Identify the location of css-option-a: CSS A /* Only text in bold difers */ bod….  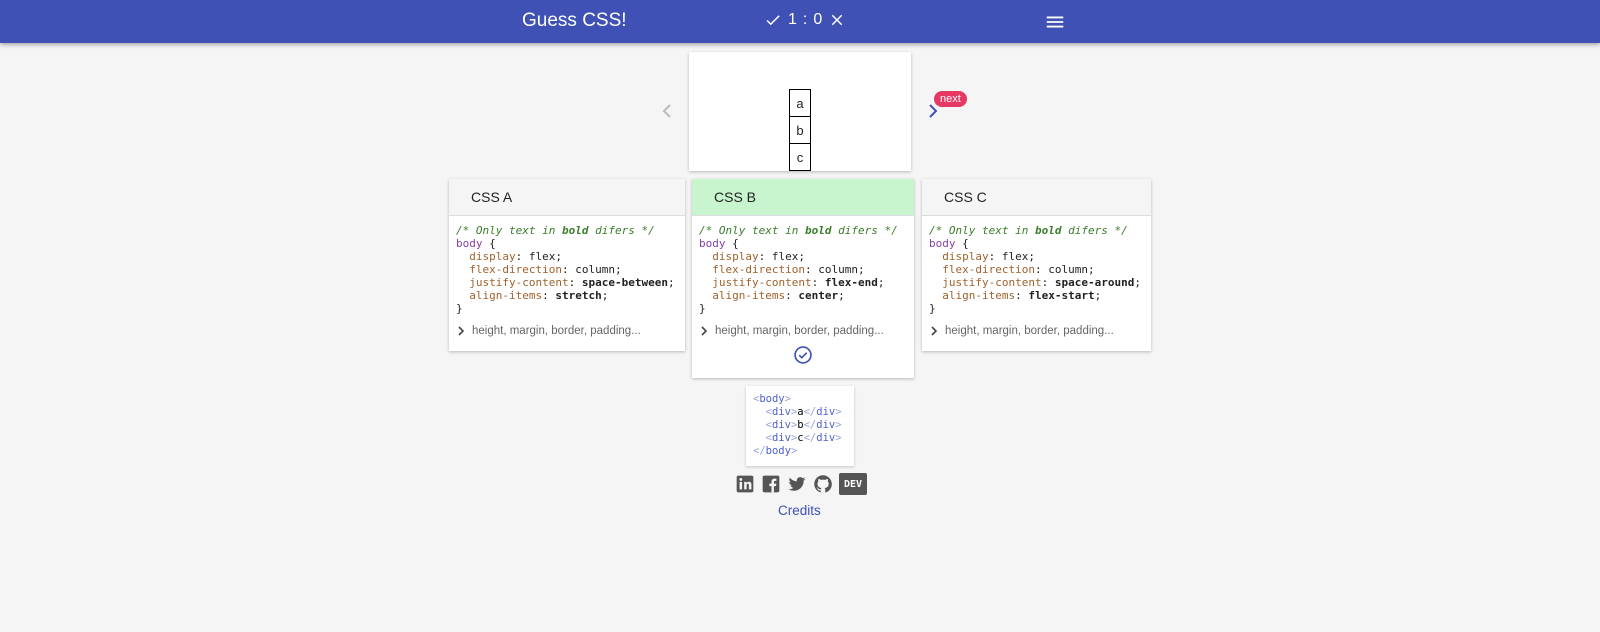
(567, 265).